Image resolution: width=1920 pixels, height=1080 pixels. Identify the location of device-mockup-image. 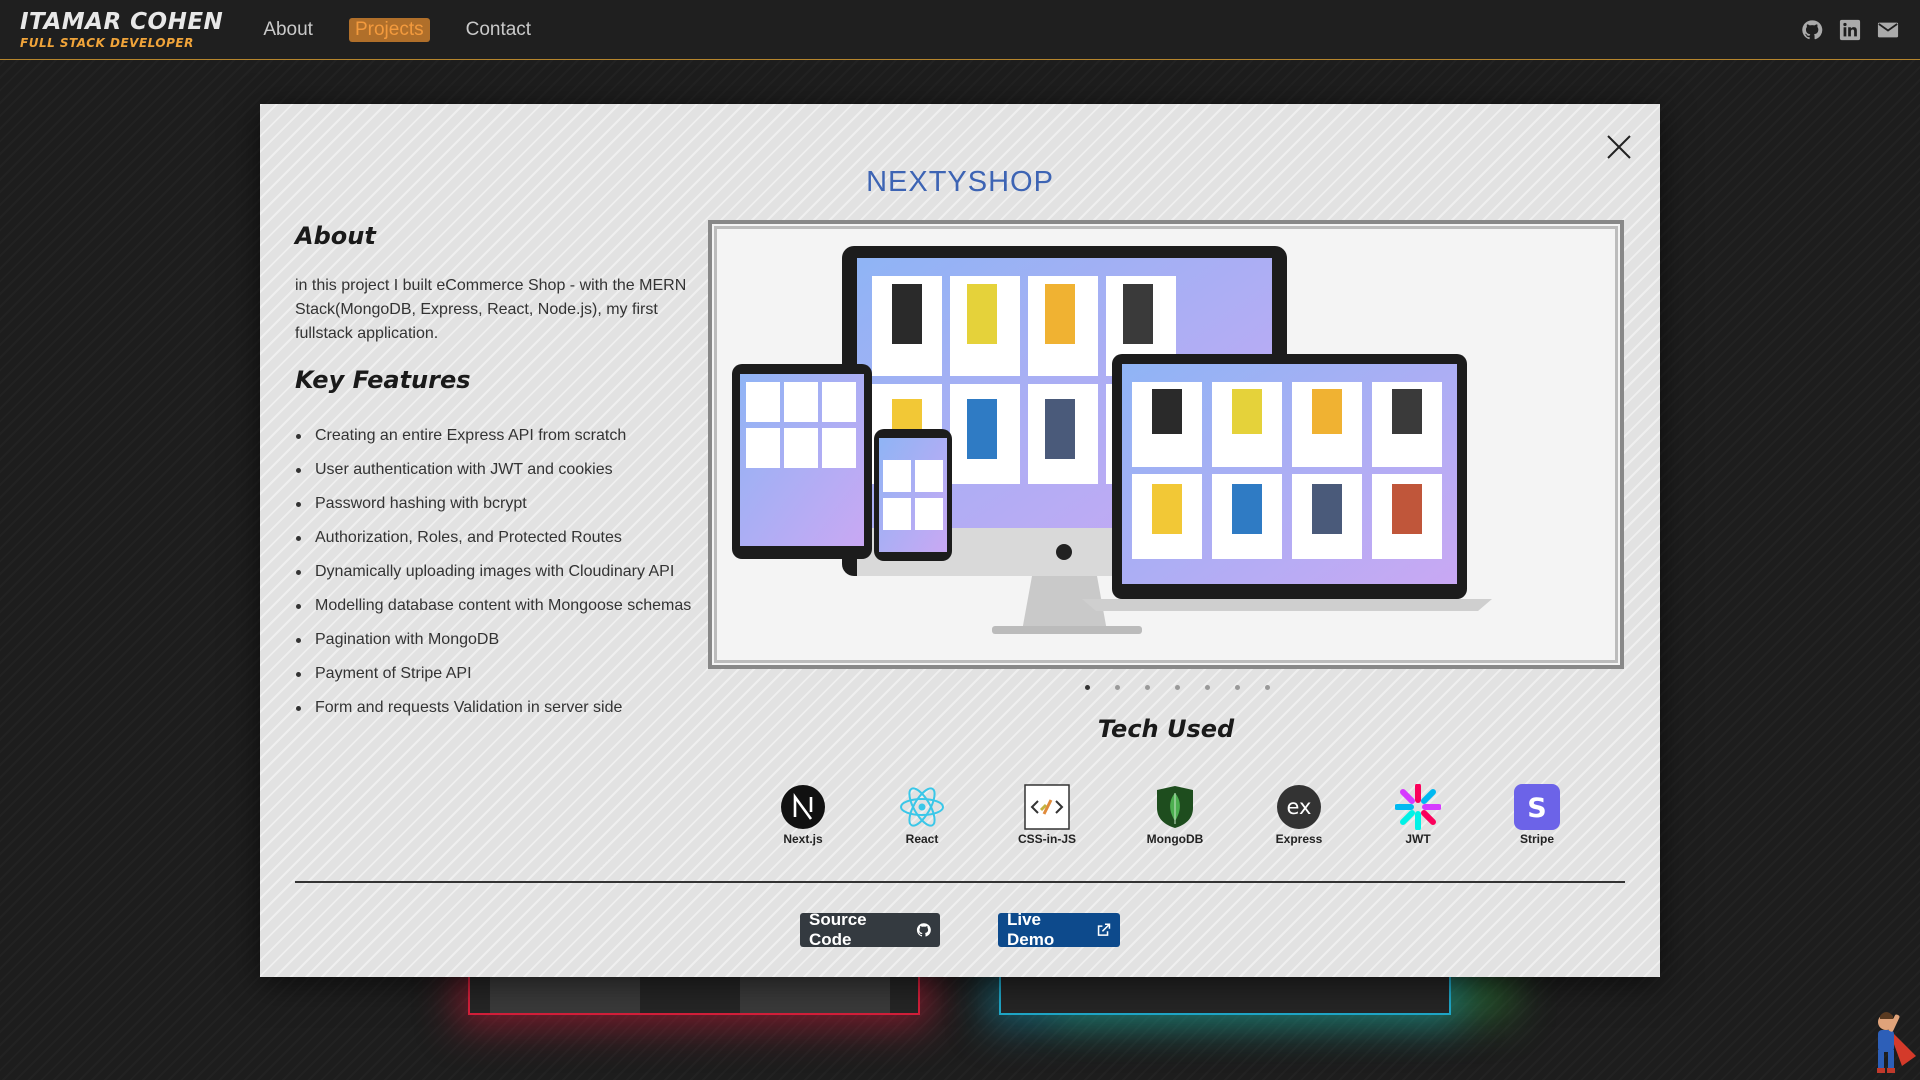
(1112, 440).